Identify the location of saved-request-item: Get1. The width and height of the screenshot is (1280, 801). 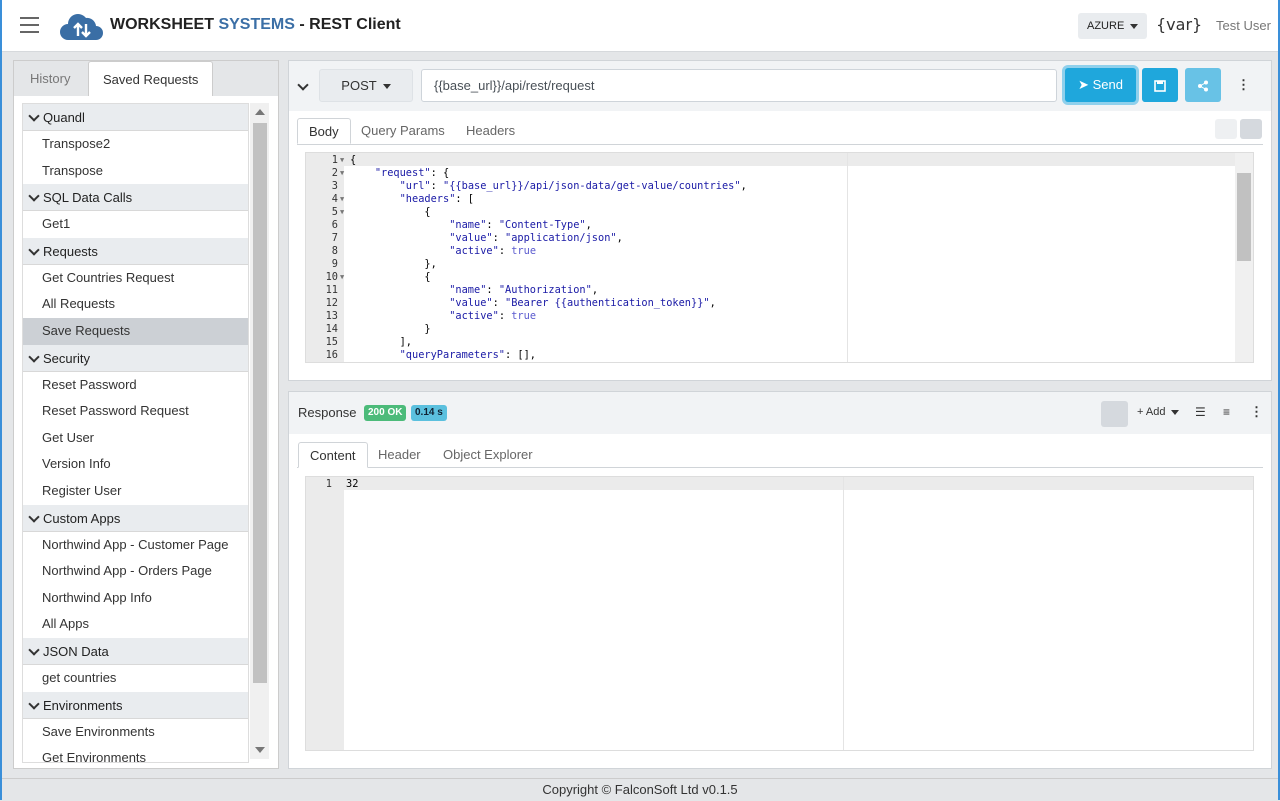
(135, 224).